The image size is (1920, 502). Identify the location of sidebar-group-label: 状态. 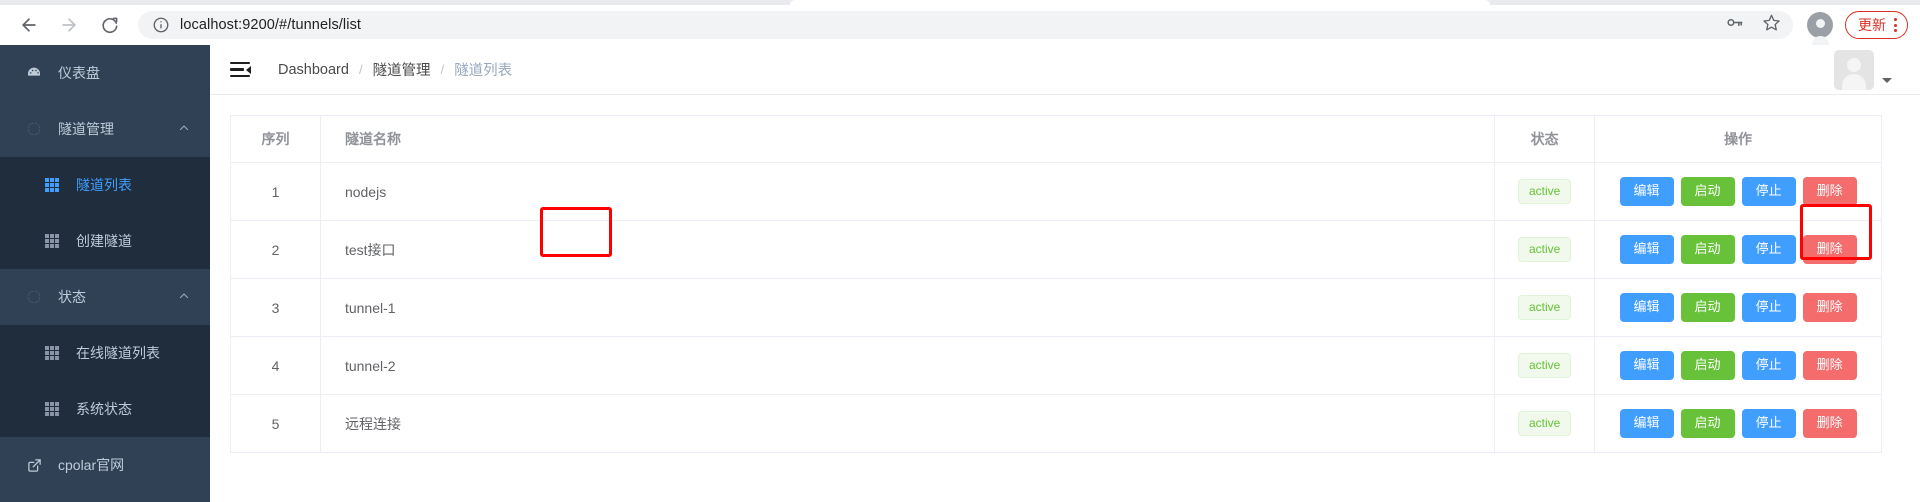
(72, 297).